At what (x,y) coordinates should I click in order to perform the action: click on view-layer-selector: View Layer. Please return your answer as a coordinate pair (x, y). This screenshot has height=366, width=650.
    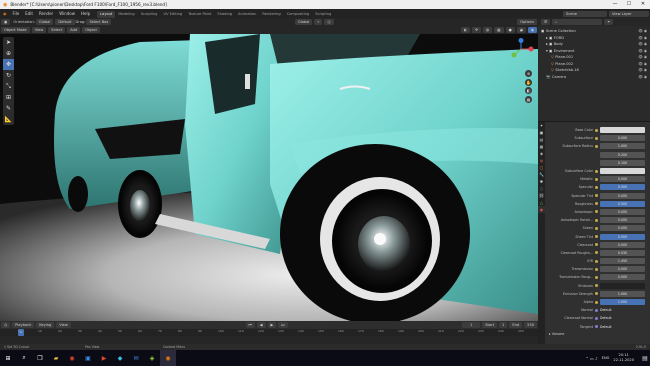
    Looking at the image, I should click on (629, 13).